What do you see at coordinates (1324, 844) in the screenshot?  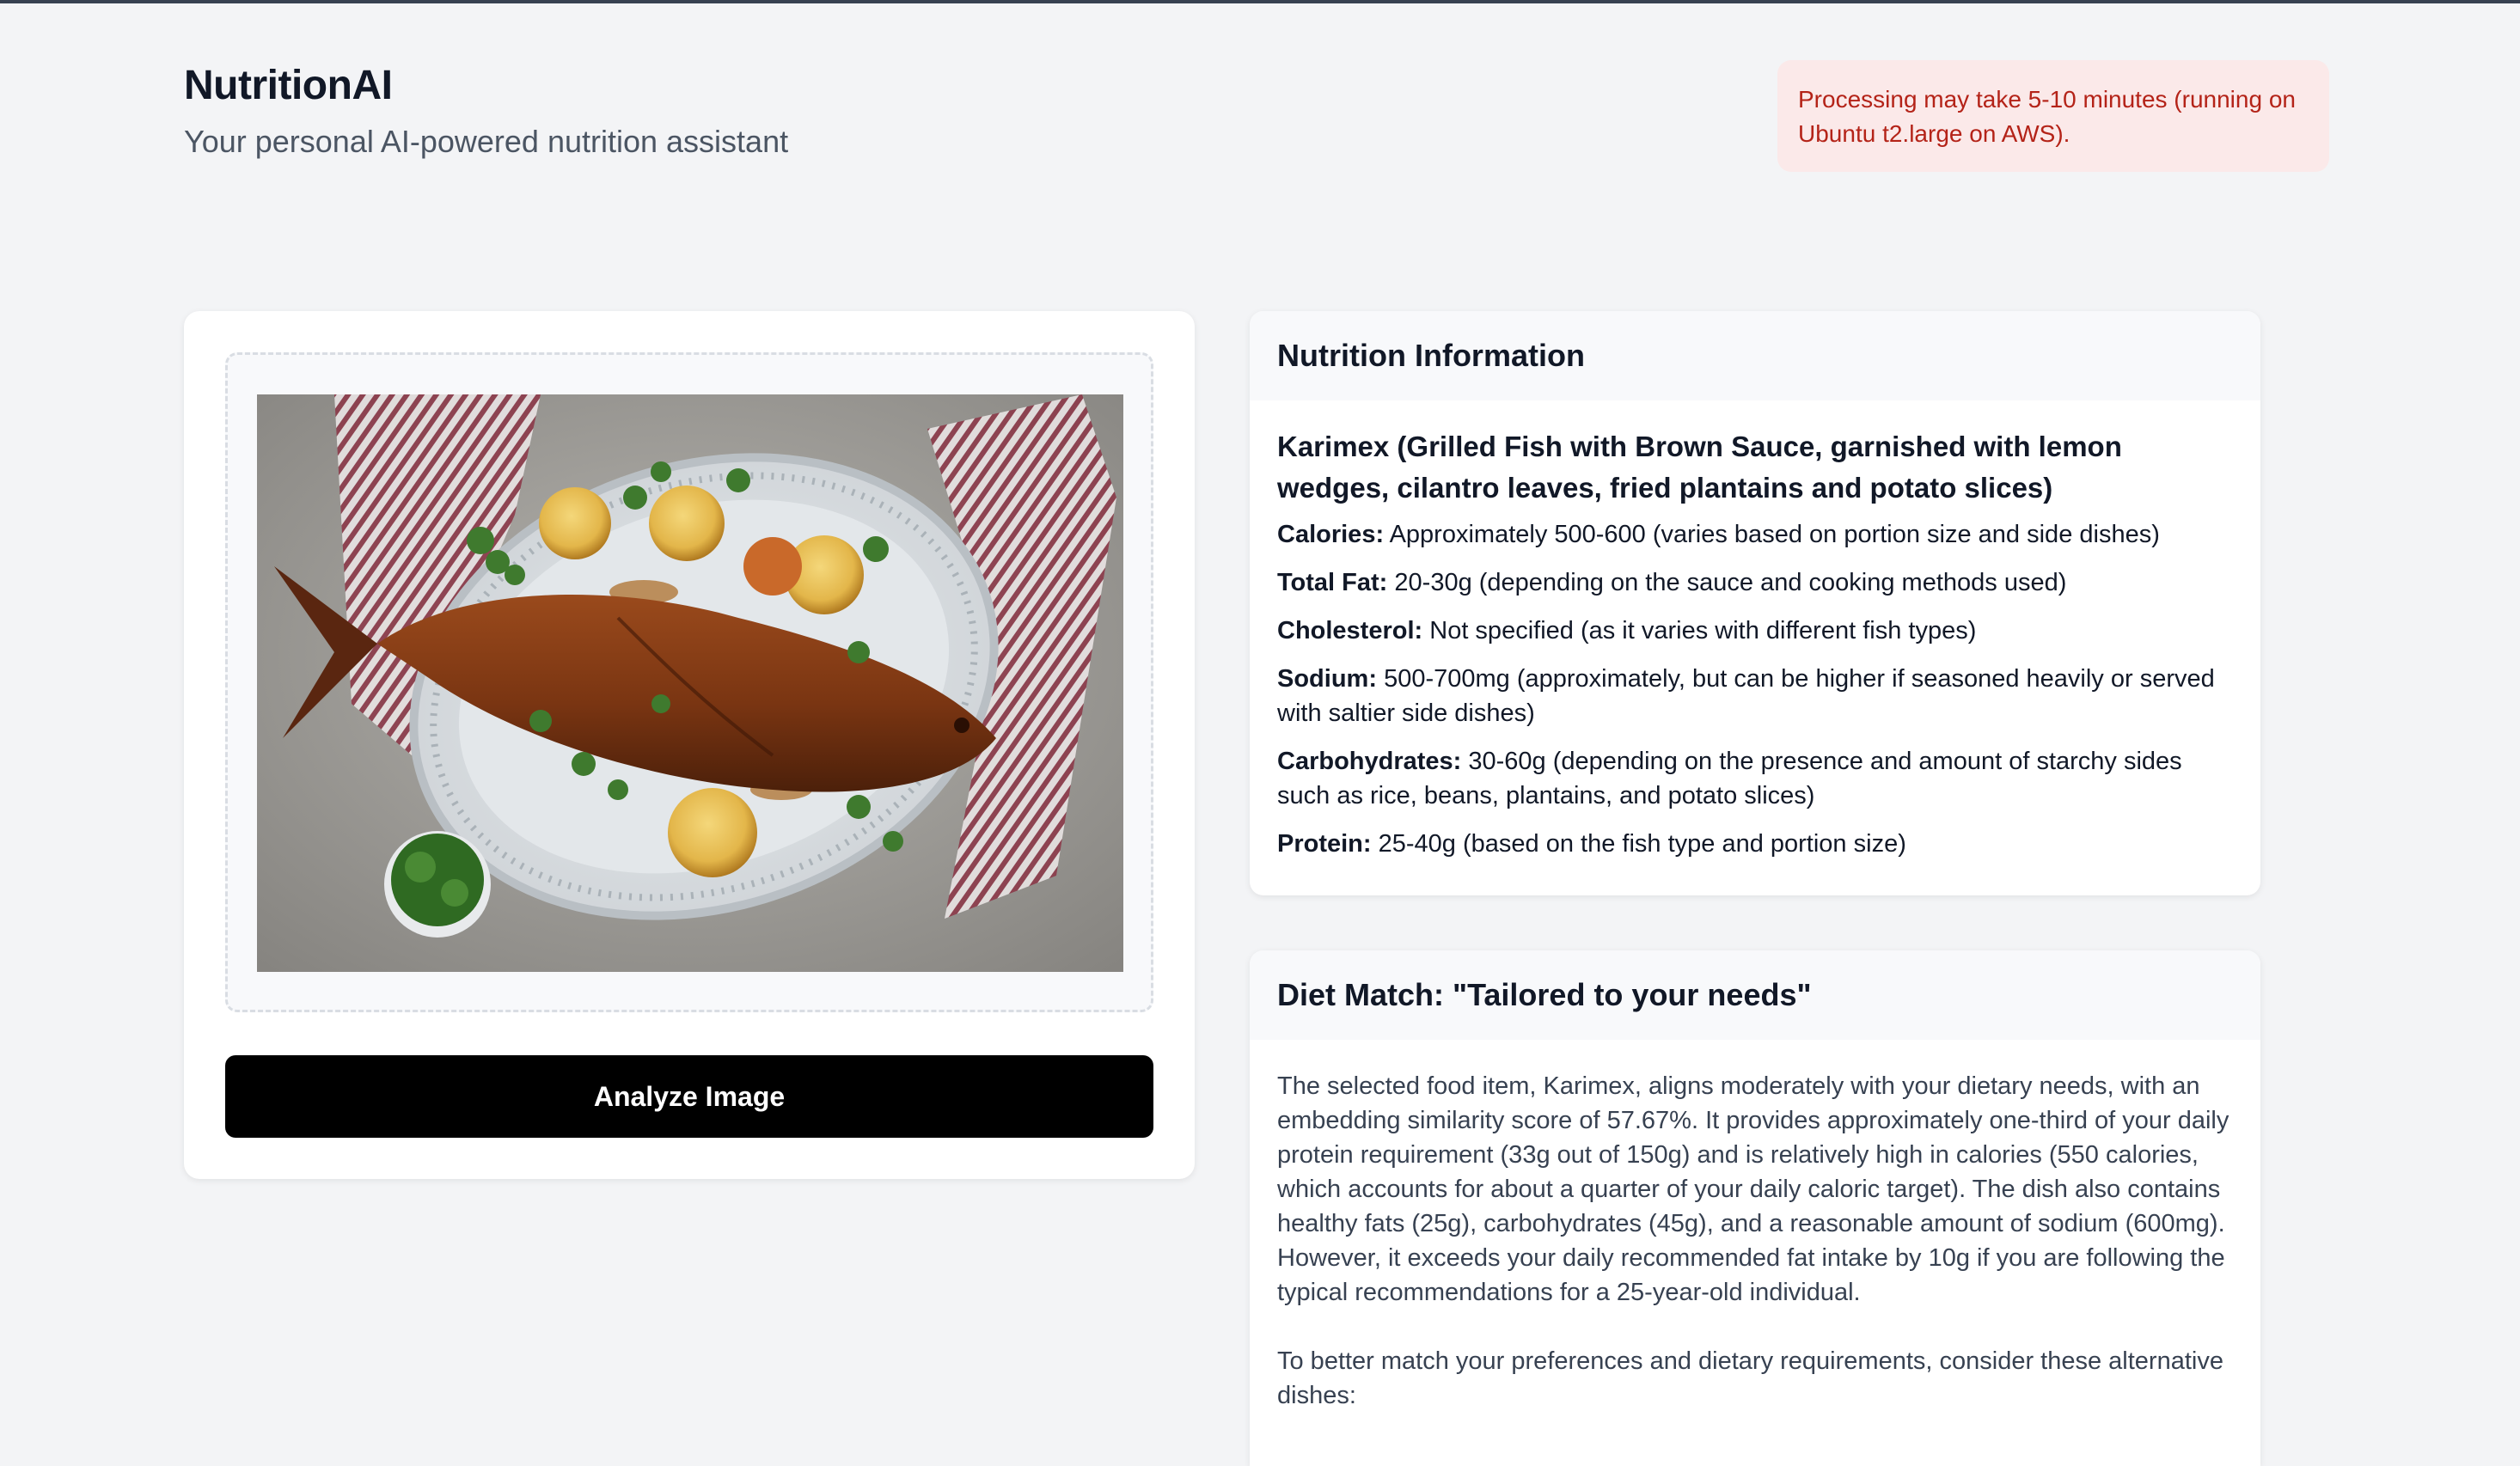 I see `fact-label: Protein:` at bounding box center [1324, 844].